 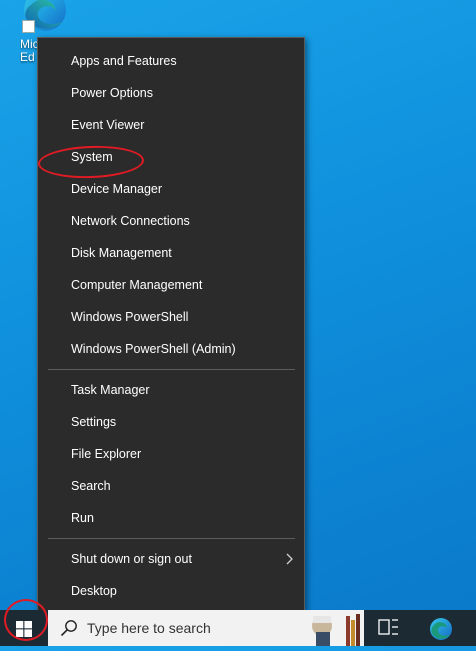 I want to click on menu-item-label: Shut down or sign out, so click(x=131, y=559).